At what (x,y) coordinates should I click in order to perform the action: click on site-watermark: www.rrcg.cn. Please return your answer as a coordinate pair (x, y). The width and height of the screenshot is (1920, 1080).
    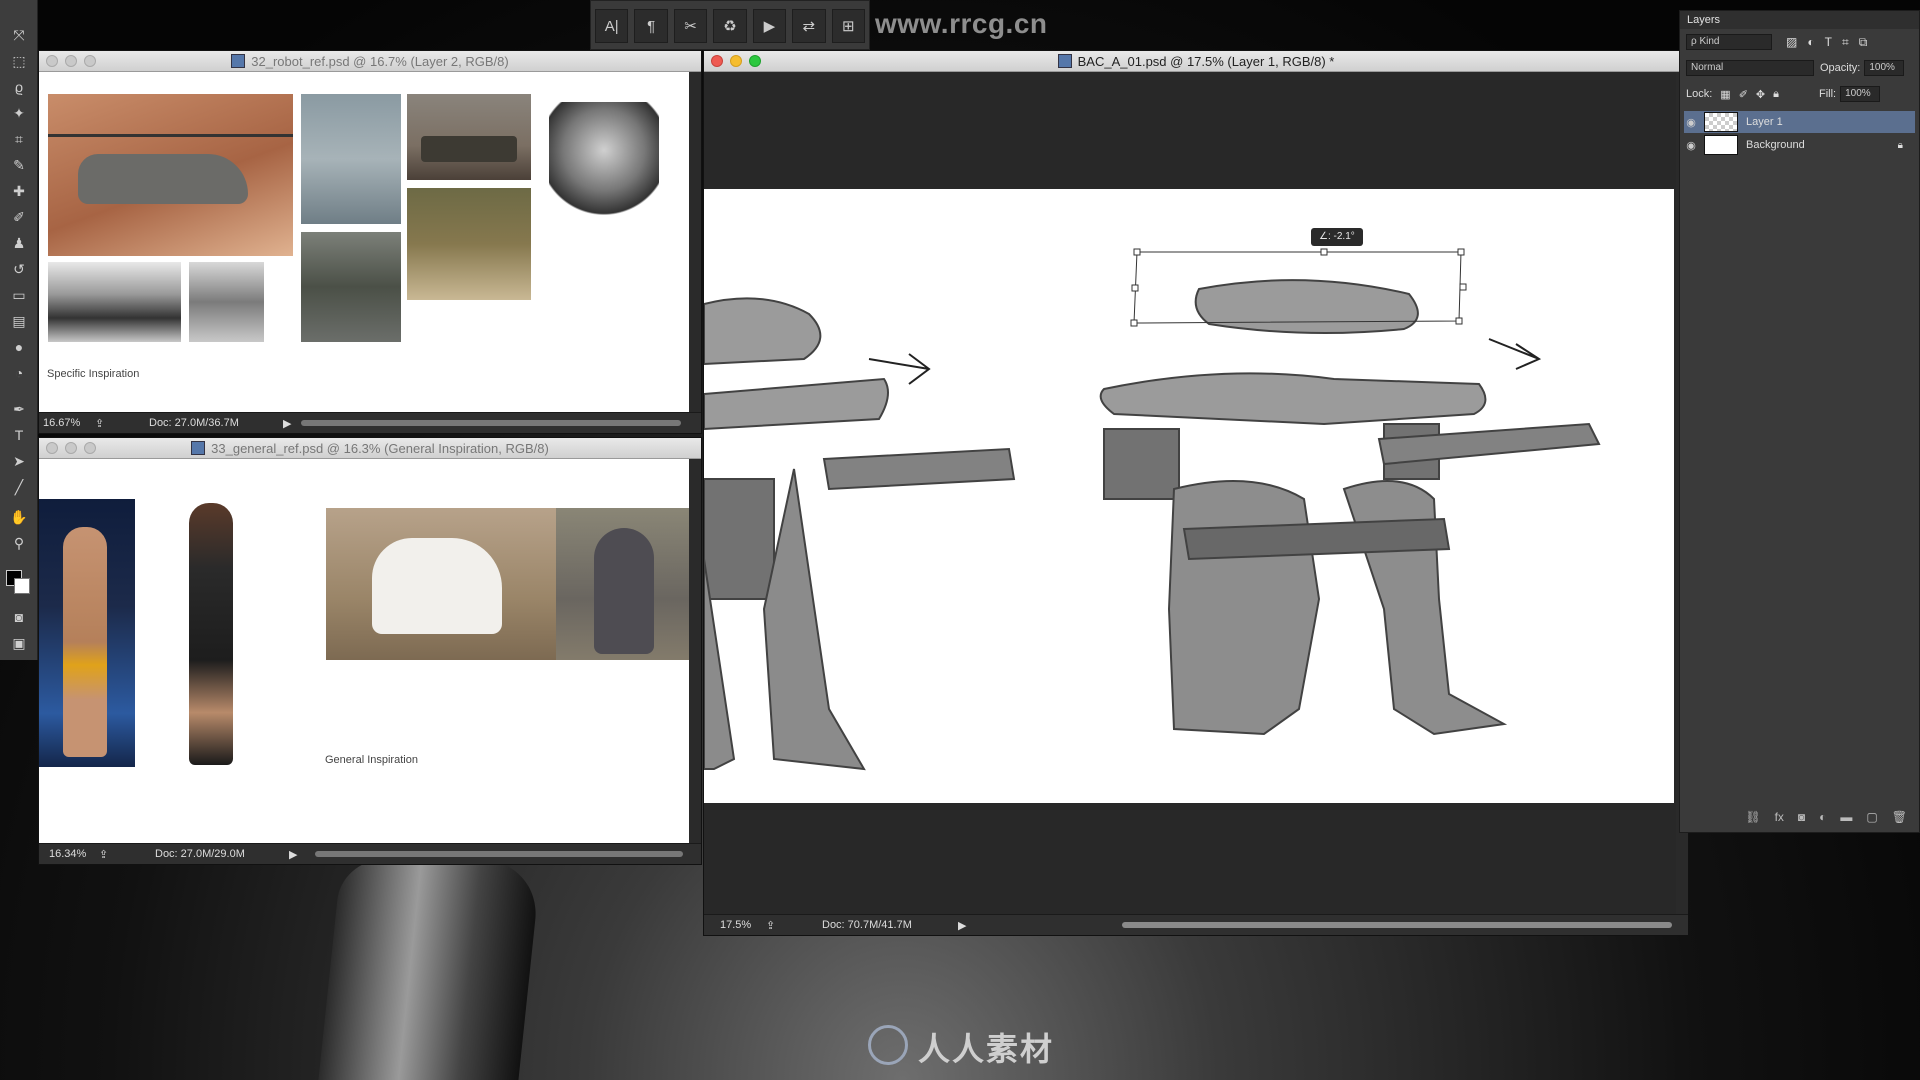
    Looking at the image, I should click on (961, 23).